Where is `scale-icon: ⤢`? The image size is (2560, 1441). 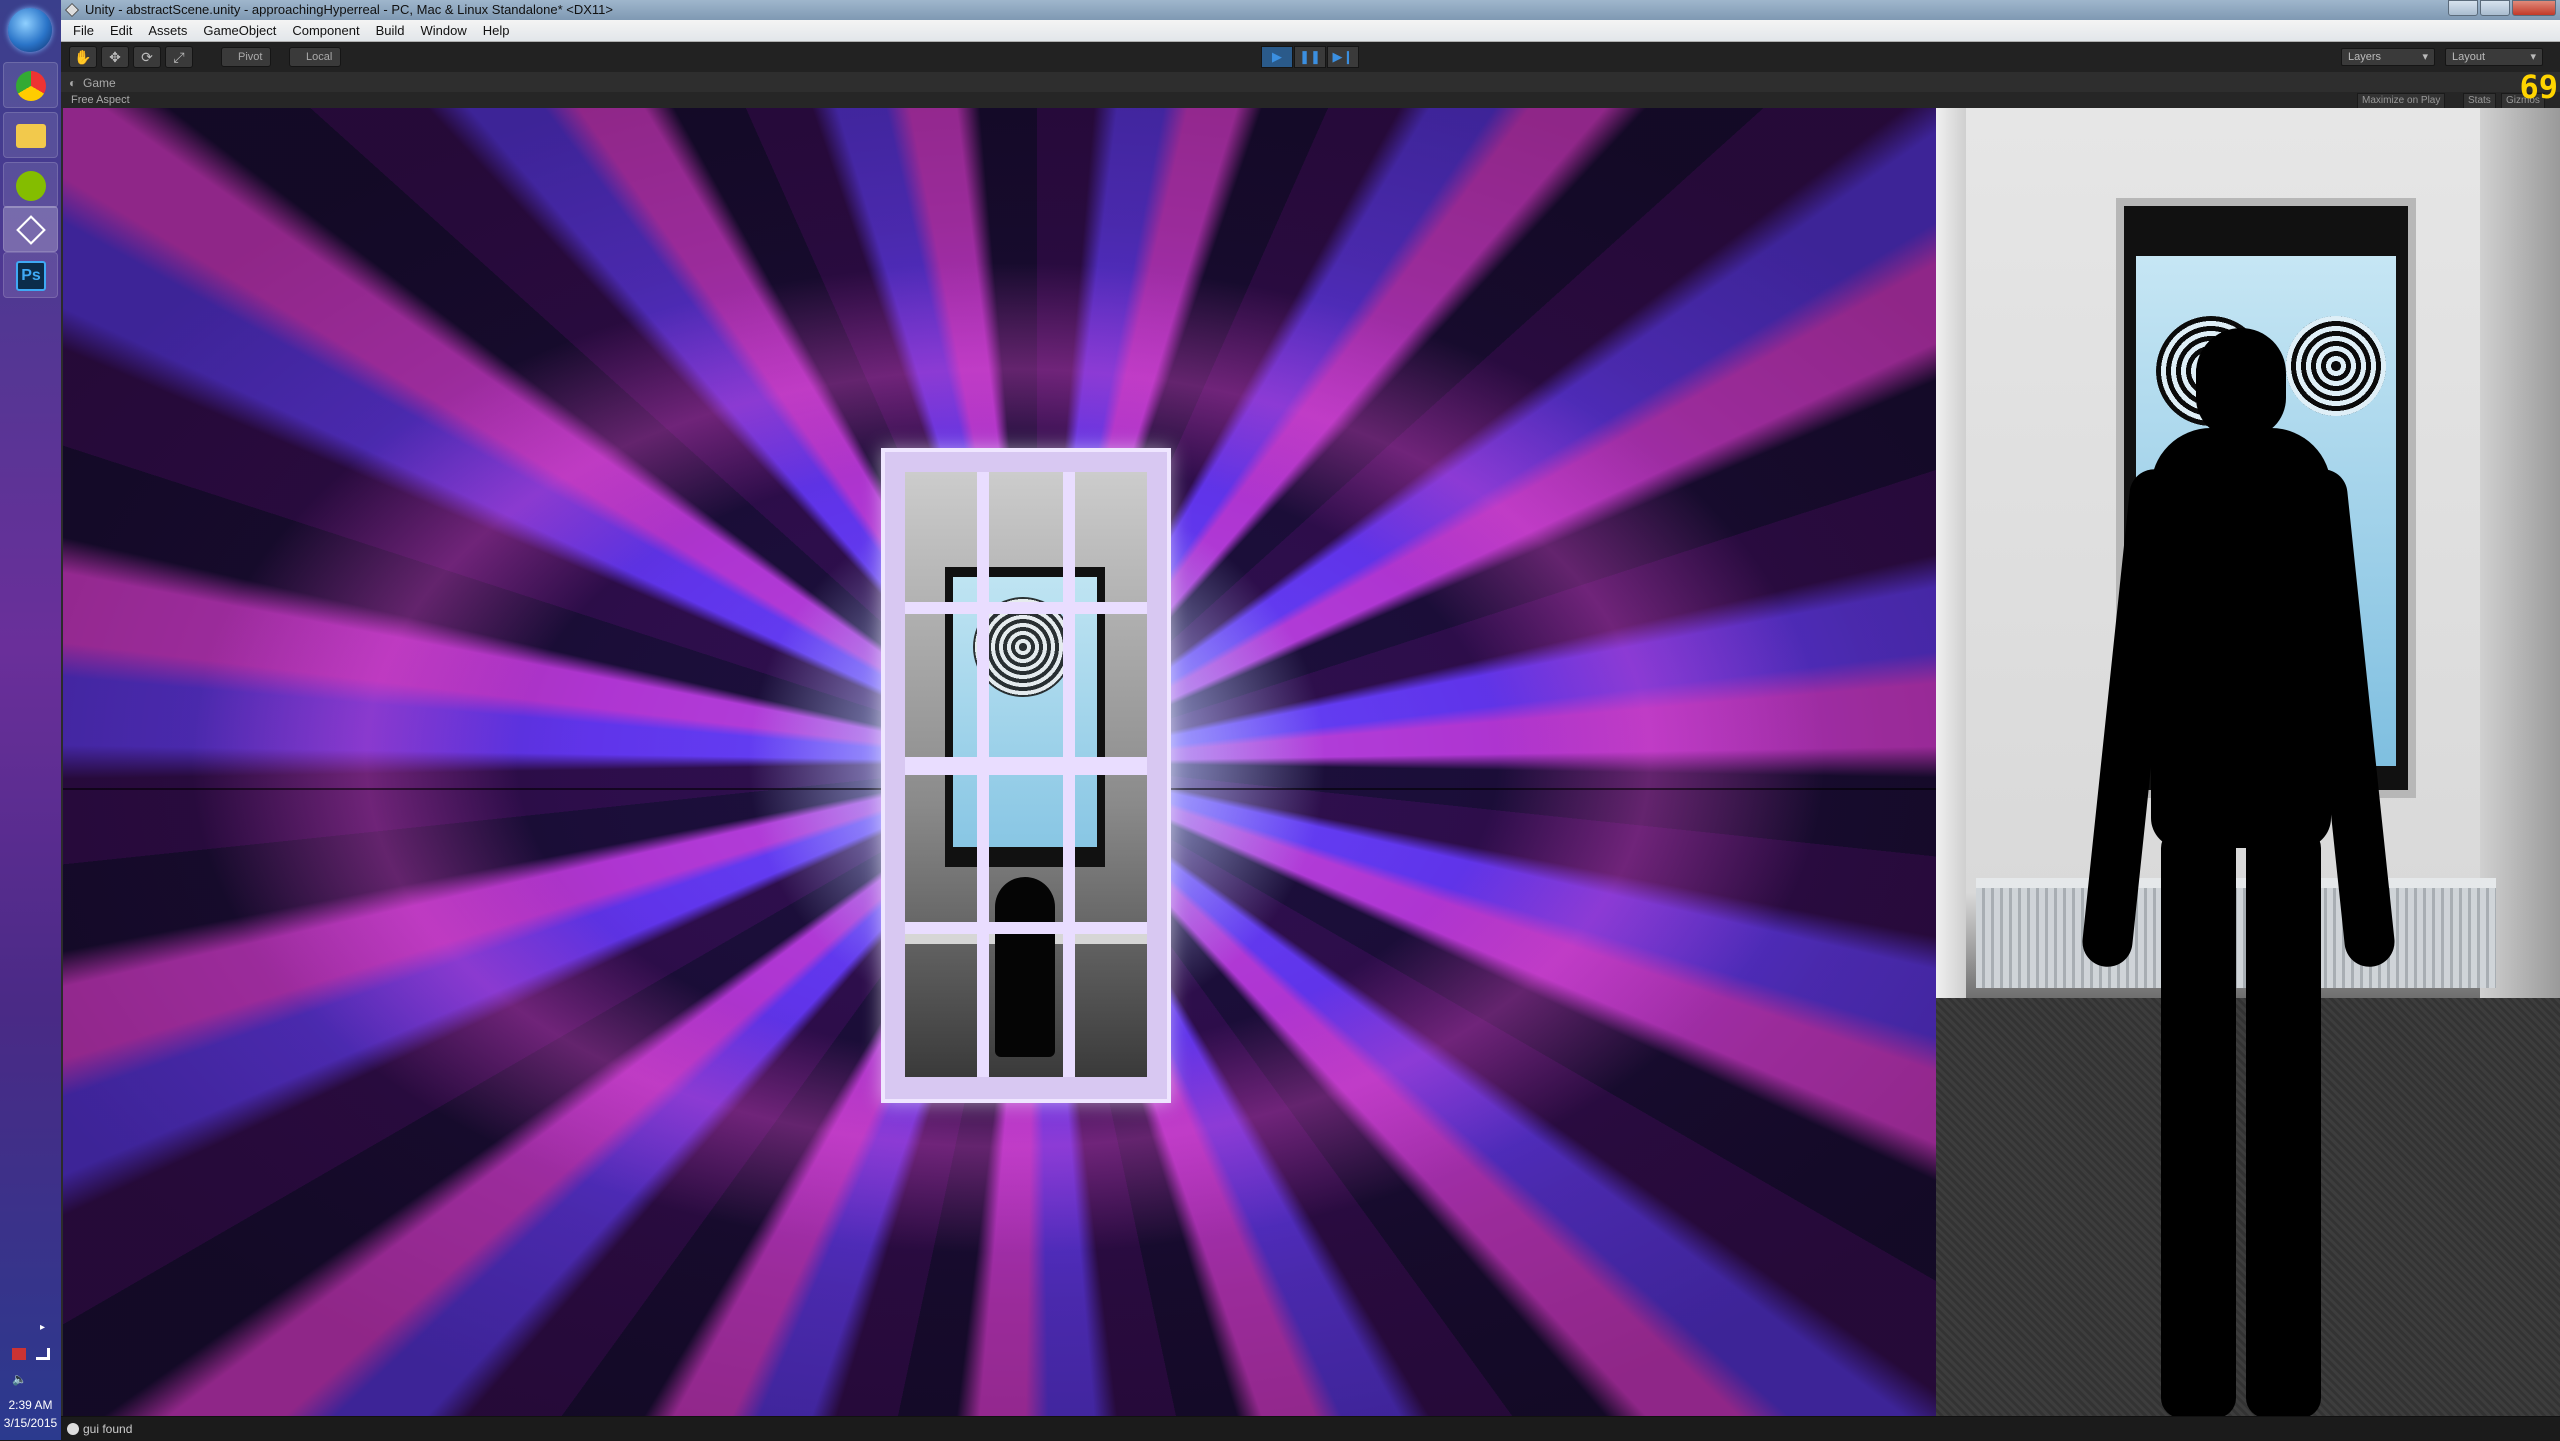 scale-icon: ⤢ is located at coordinates (179, 57).